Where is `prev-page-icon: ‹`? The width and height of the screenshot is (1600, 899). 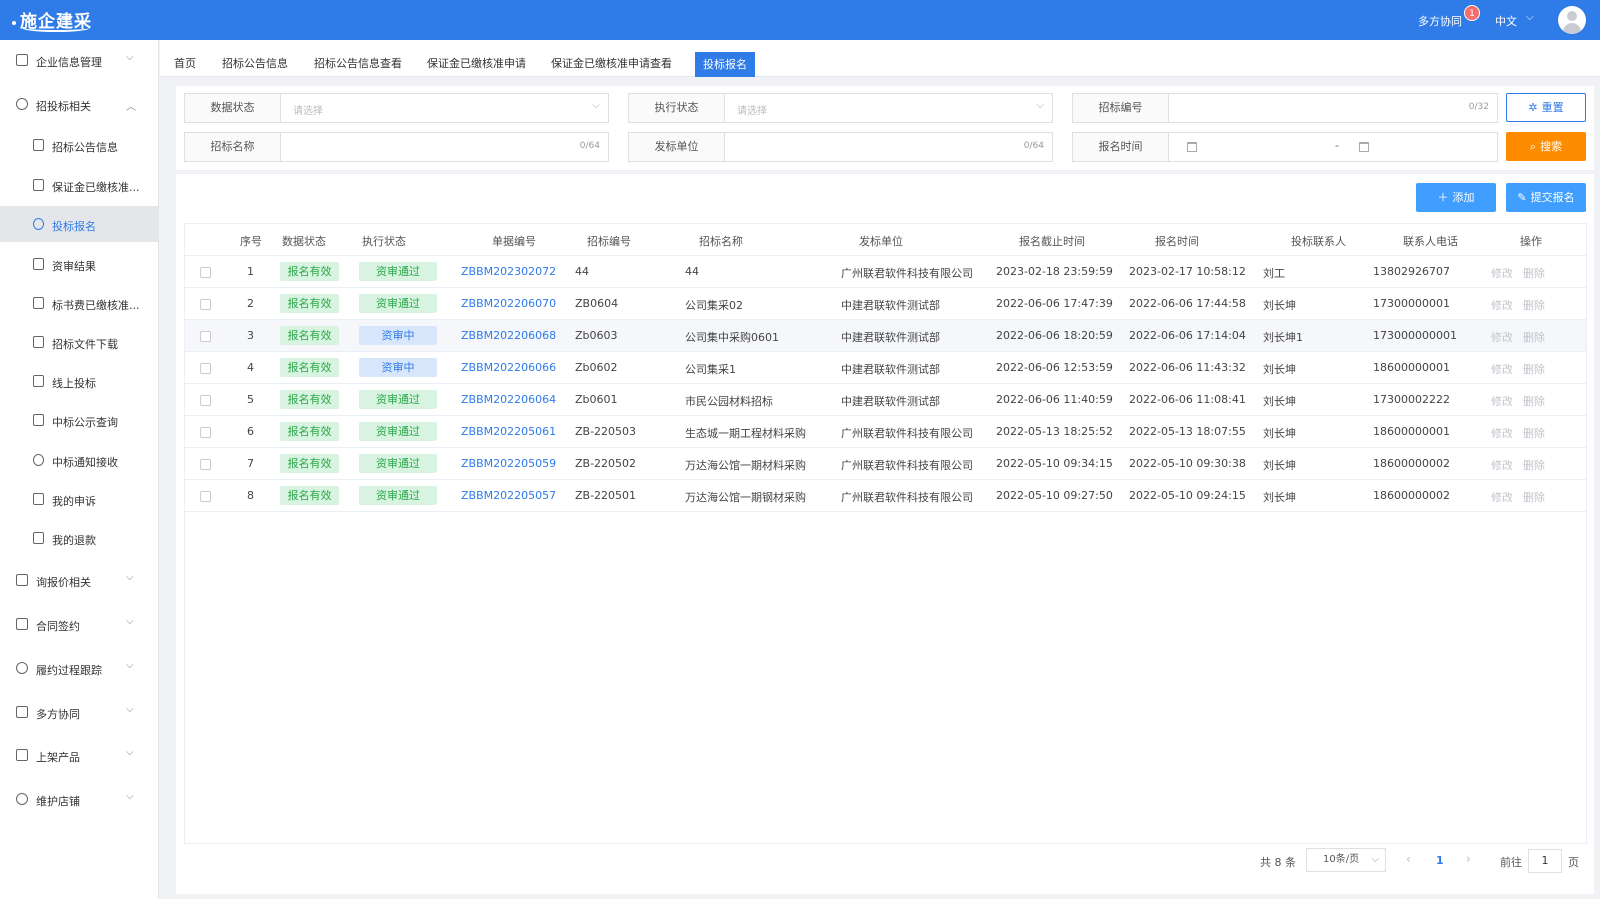 prev-page-icon: ‹ is located at coordinates (1408, 859).